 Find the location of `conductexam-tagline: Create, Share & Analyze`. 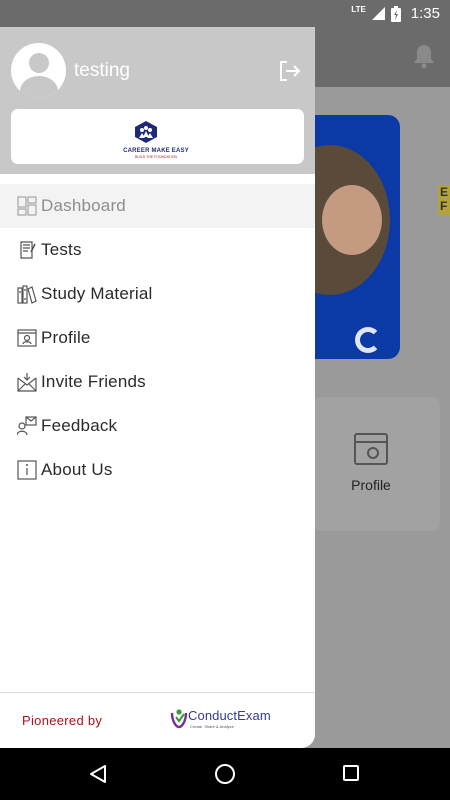

conductexam-tagline: Create, Share & Analyze is located at coordinates (212, 726).